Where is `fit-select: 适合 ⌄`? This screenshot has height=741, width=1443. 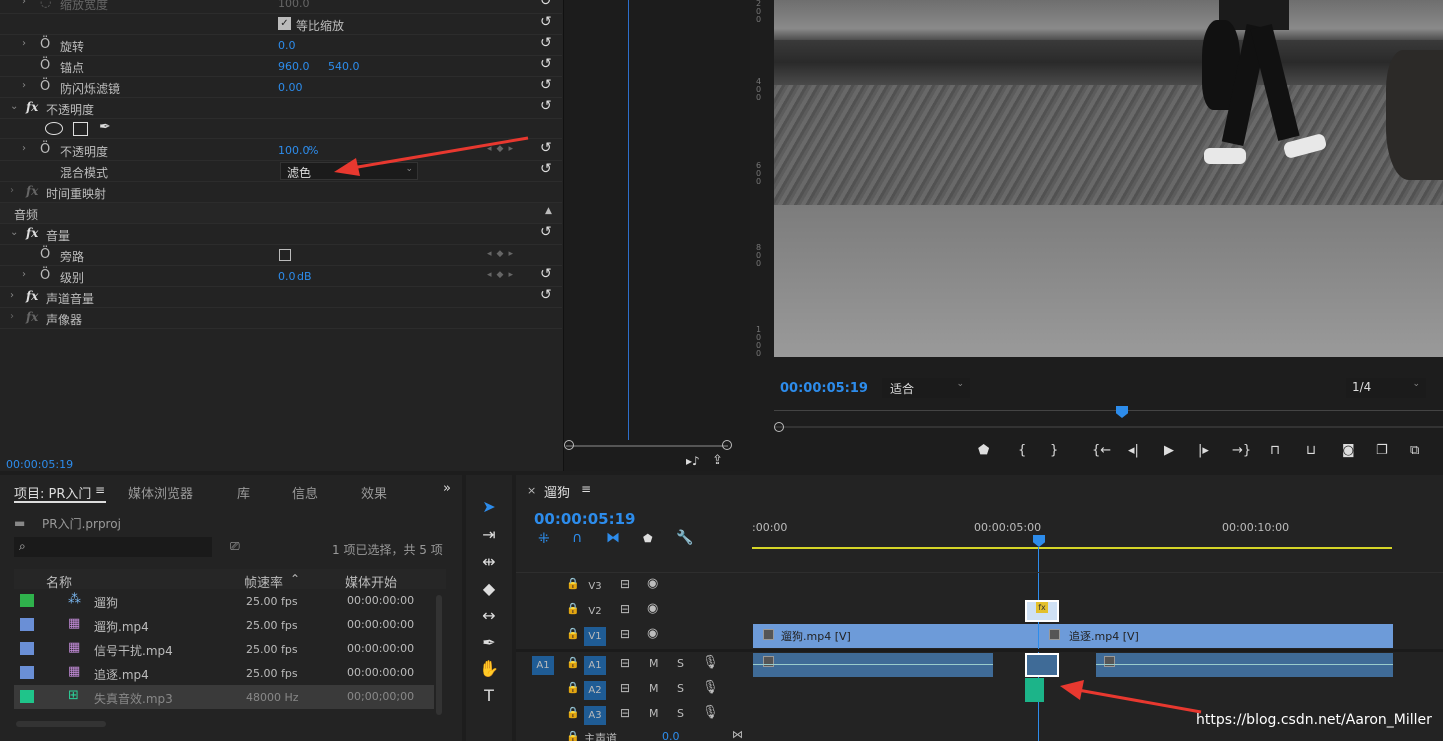
fit-select: 适合 ⌄ is located at coordinates (926, 388).